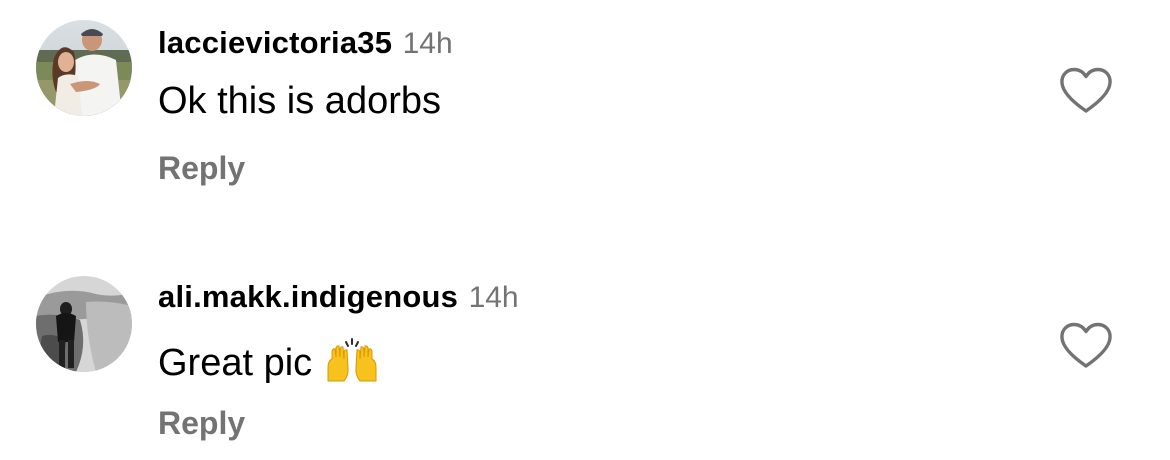 The width and height of the screenshot is (1170, 460). What do you see at coordinates (352, 361) in the screenshot?
I see `raising-hands-emoji` at bounding box center [352, 361].